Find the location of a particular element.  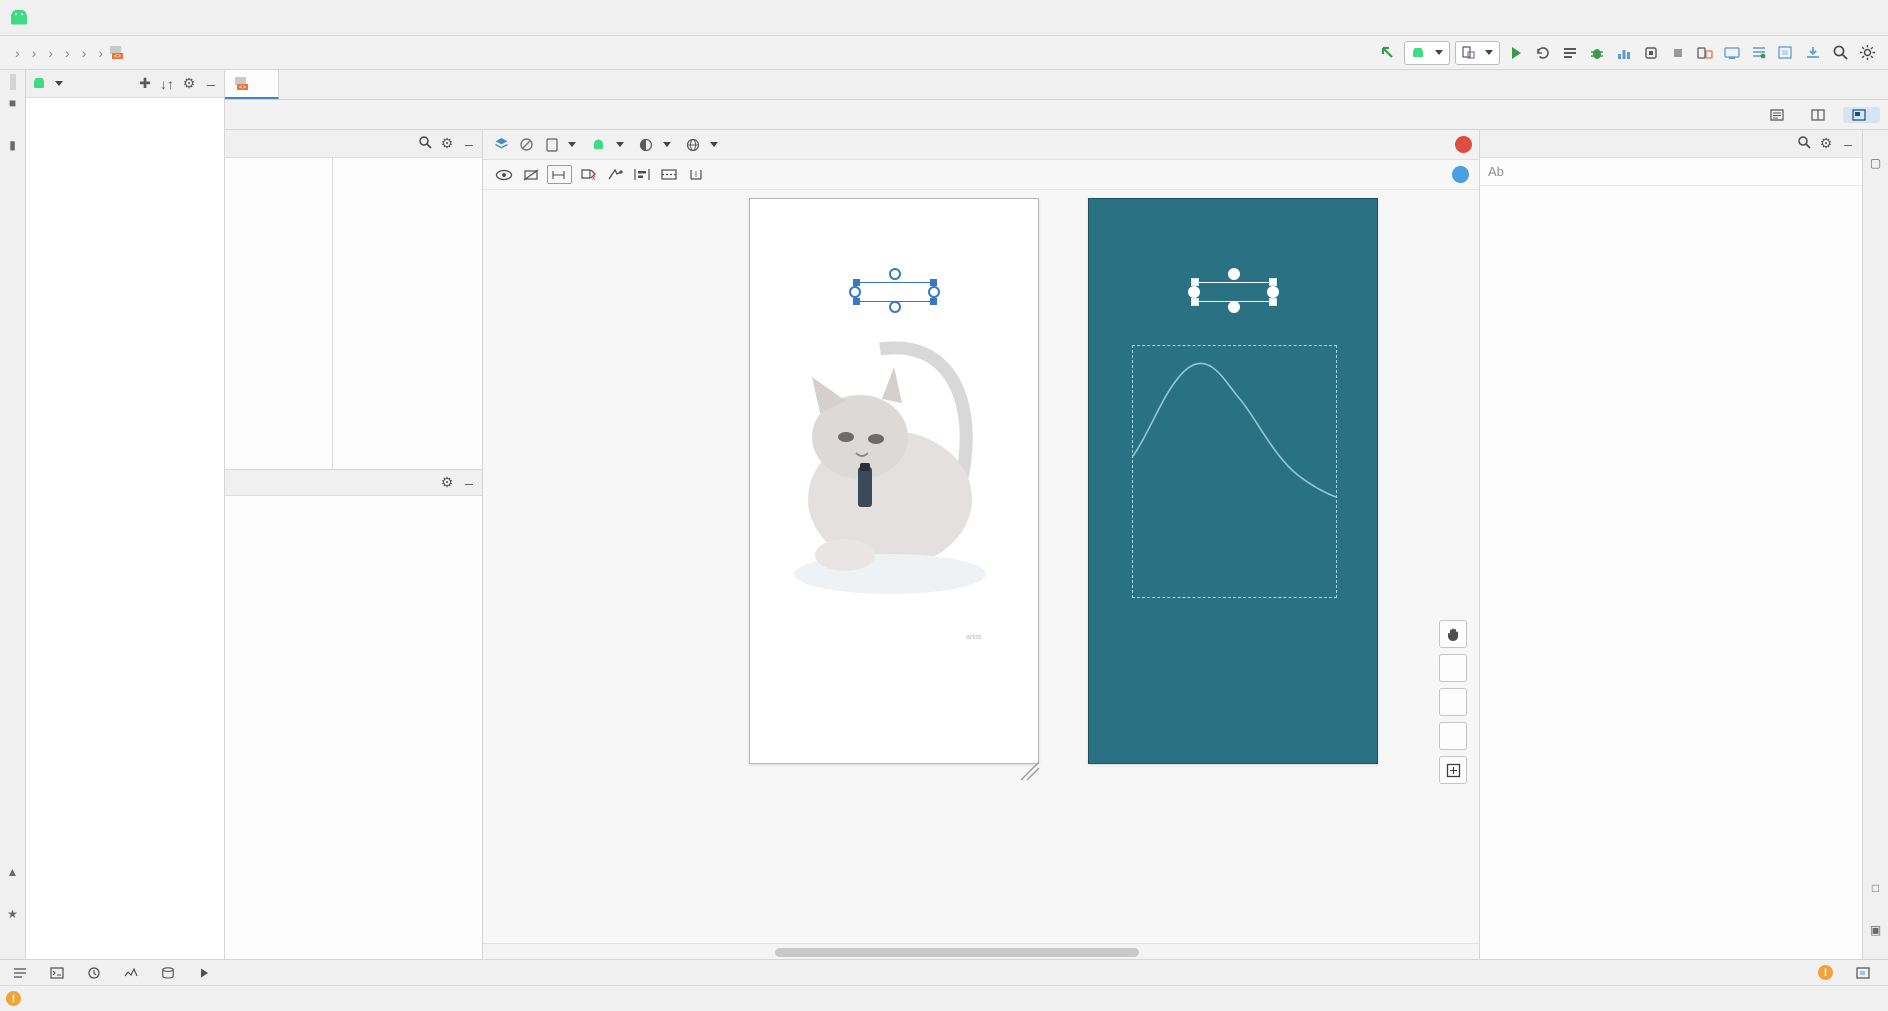

component-tree is located at coordinates (353, 727).